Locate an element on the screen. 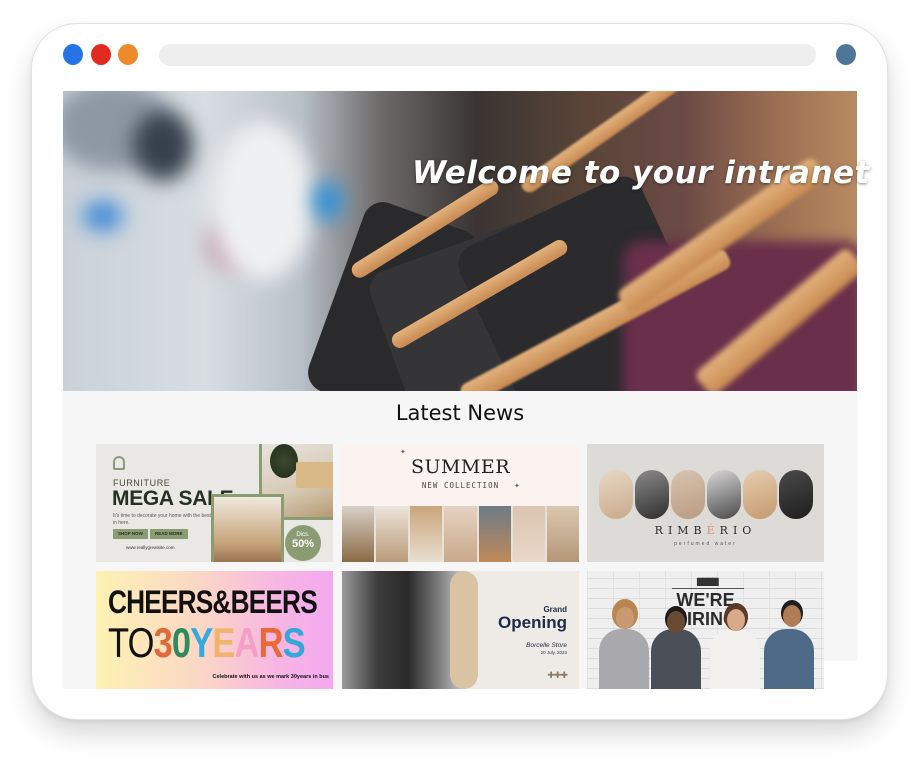  address-bar is located at coordinates (487, 55).